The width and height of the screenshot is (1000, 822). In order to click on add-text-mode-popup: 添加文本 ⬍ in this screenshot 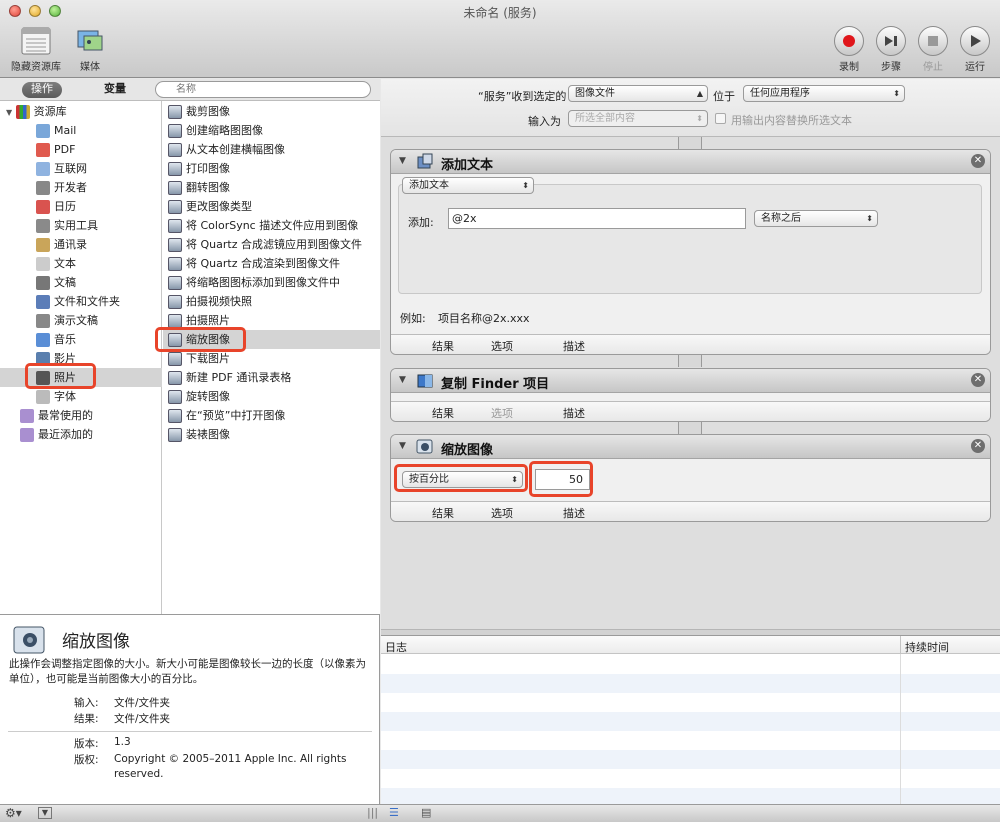, I will do `click(468, 185)`.